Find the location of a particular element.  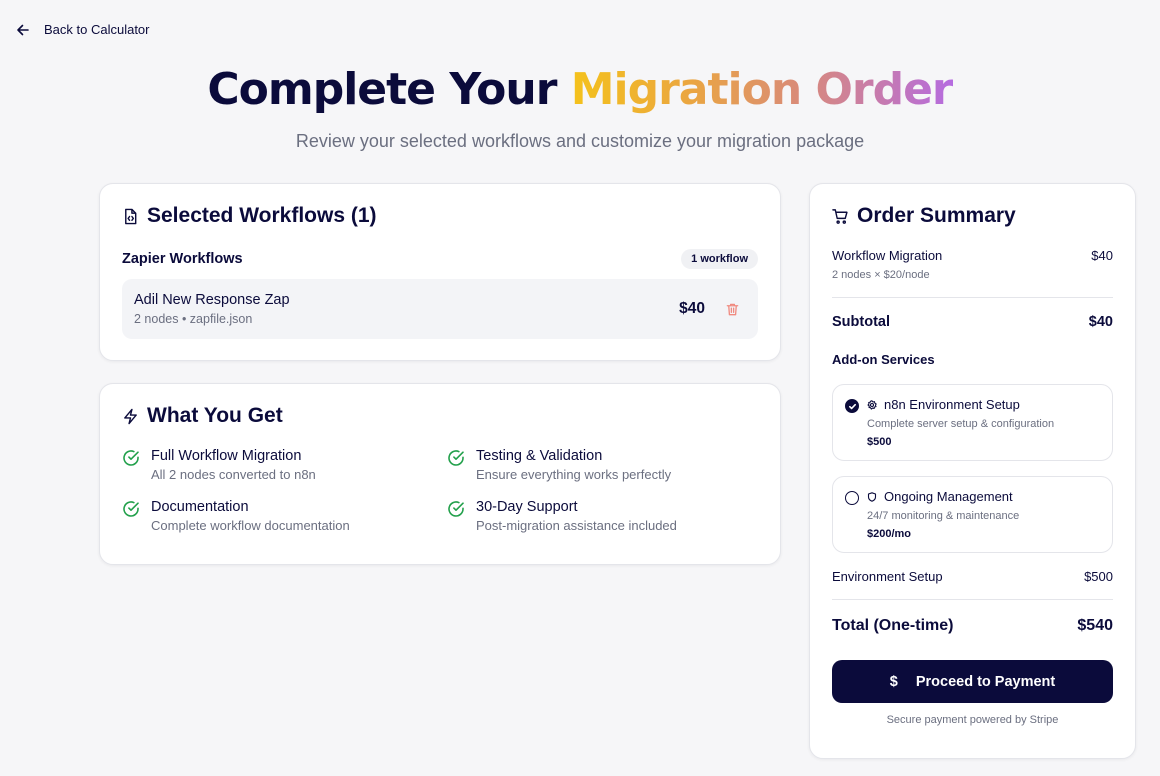

feature-title: 30-Day Support is located at coordinates (527, 507).